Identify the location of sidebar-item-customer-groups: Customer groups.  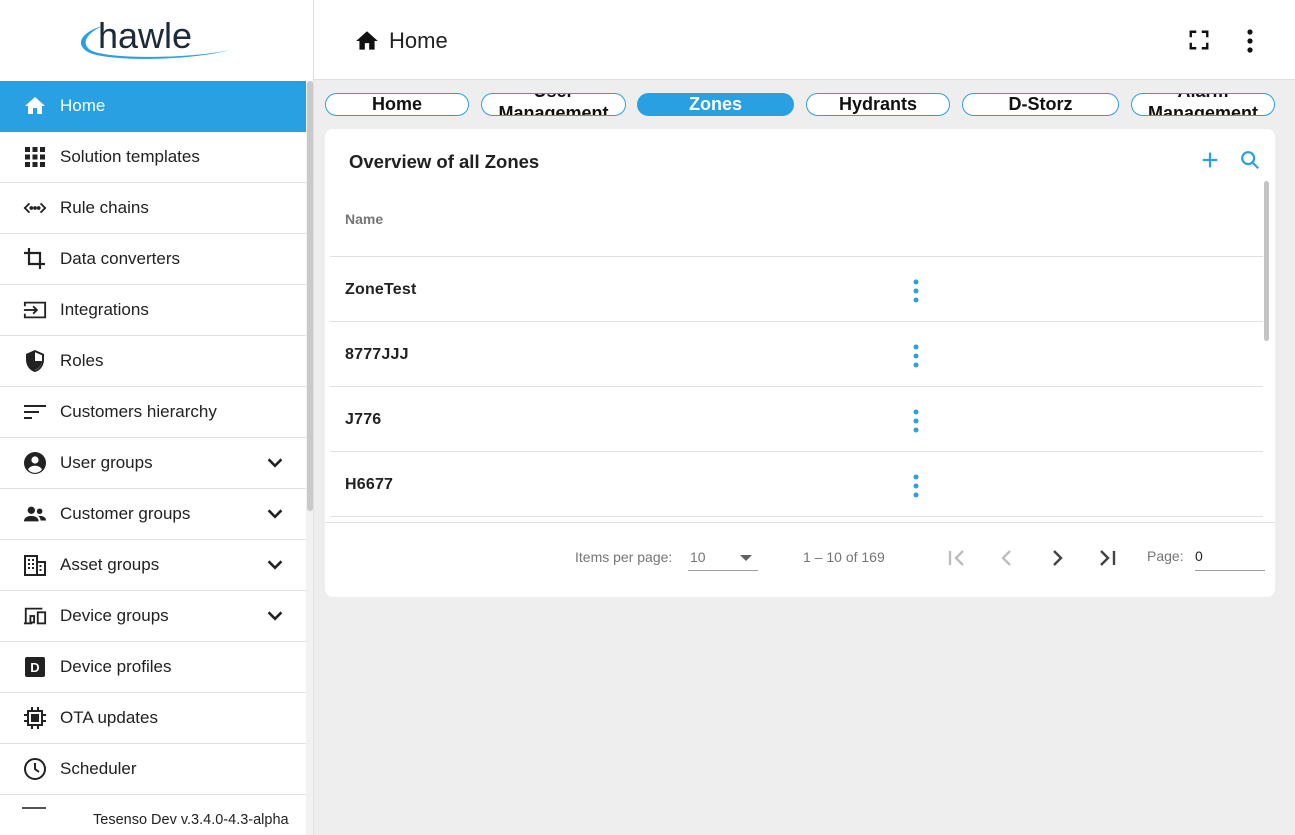
(153, 514).